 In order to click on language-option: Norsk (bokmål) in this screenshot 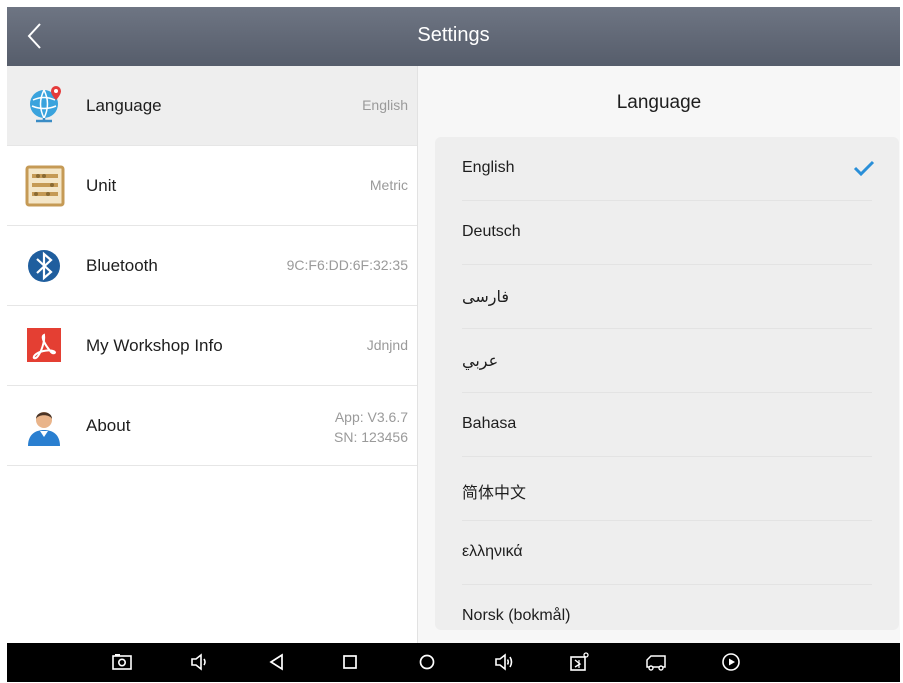, I will do `click(667, 607)`.